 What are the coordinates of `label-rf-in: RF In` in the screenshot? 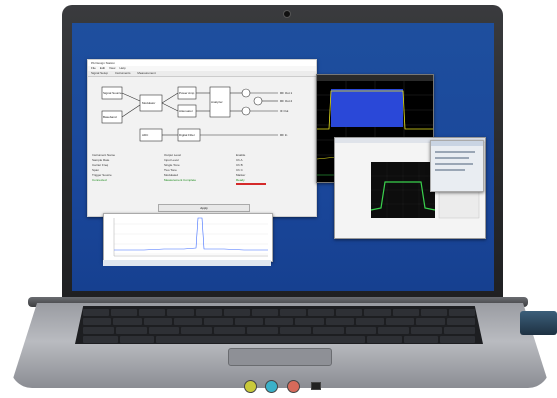 It's located at (284, 135).